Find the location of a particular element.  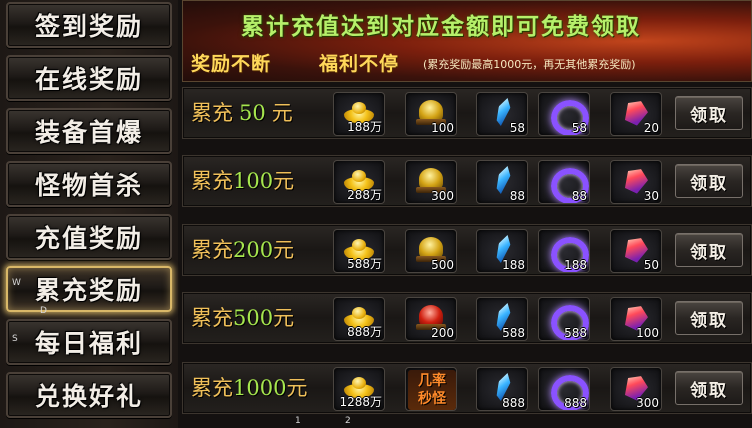

tier-amount: 500 is located at coordinates (253, 318).